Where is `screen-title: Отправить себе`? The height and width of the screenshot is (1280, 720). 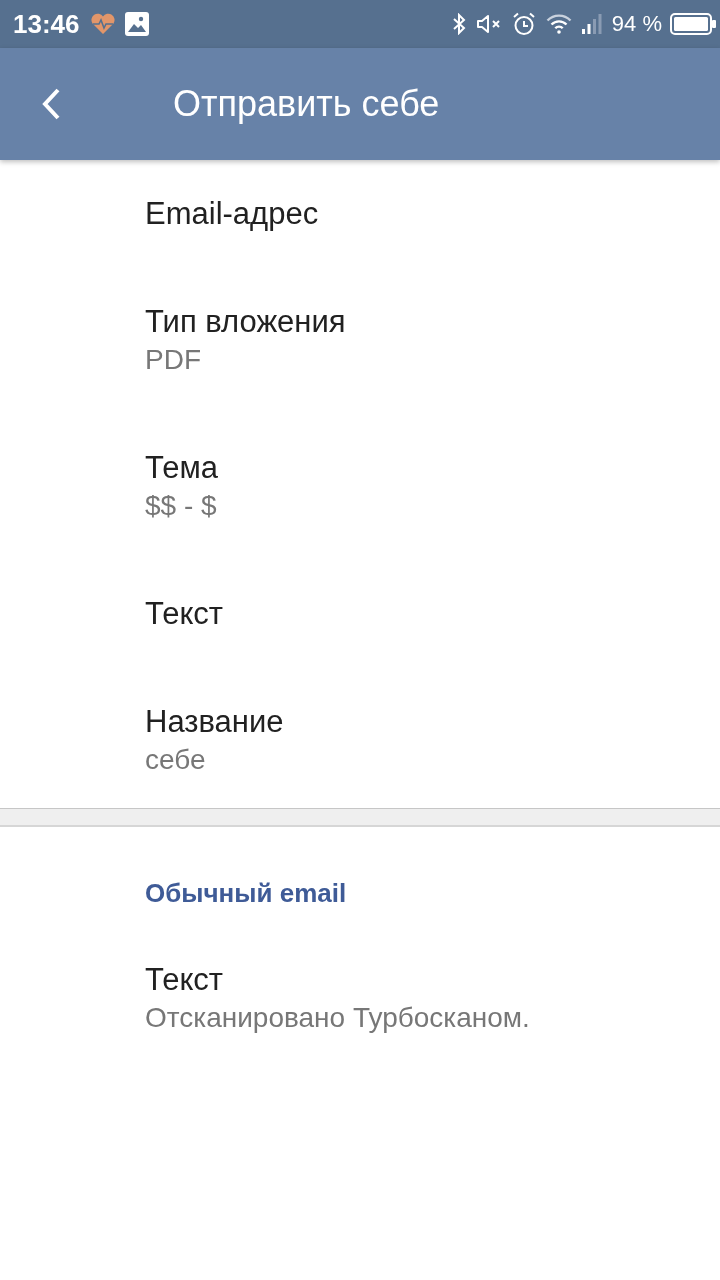 screen-title: Отправить себе is located at coordinates (306, 104).